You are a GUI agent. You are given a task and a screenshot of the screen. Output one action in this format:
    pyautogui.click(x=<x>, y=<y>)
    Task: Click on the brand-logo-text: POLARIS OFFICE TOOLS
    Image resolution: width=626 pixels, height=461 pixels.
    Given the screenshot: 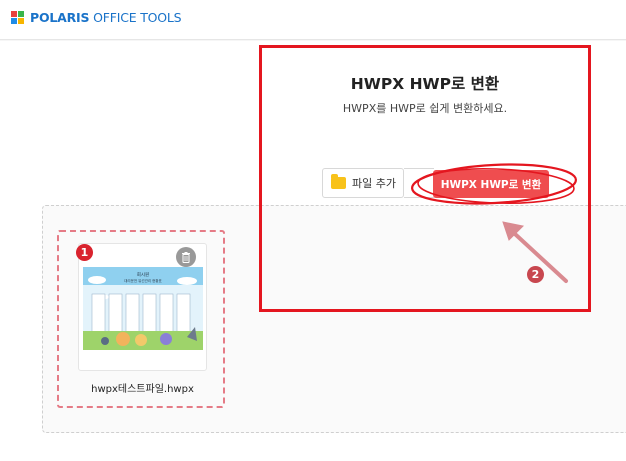 What is the action you would take?
    pyautogui.click(x=106, y=17)
    